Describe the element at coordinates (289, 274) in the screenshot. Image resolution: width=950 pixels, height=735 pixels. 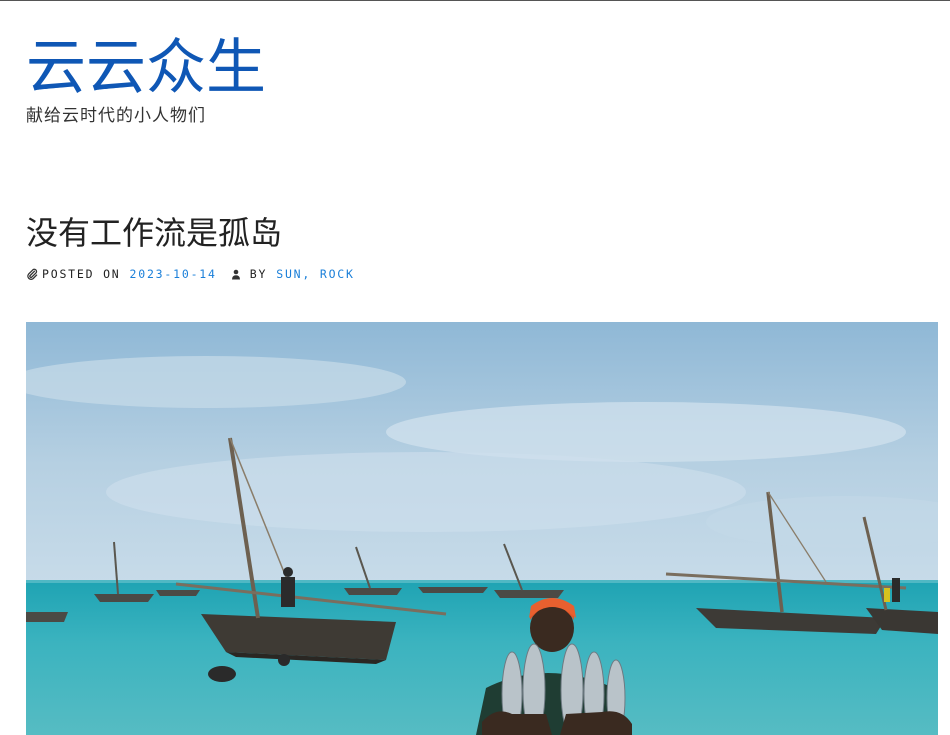
I see `author-link-sun: SUN` at that location.